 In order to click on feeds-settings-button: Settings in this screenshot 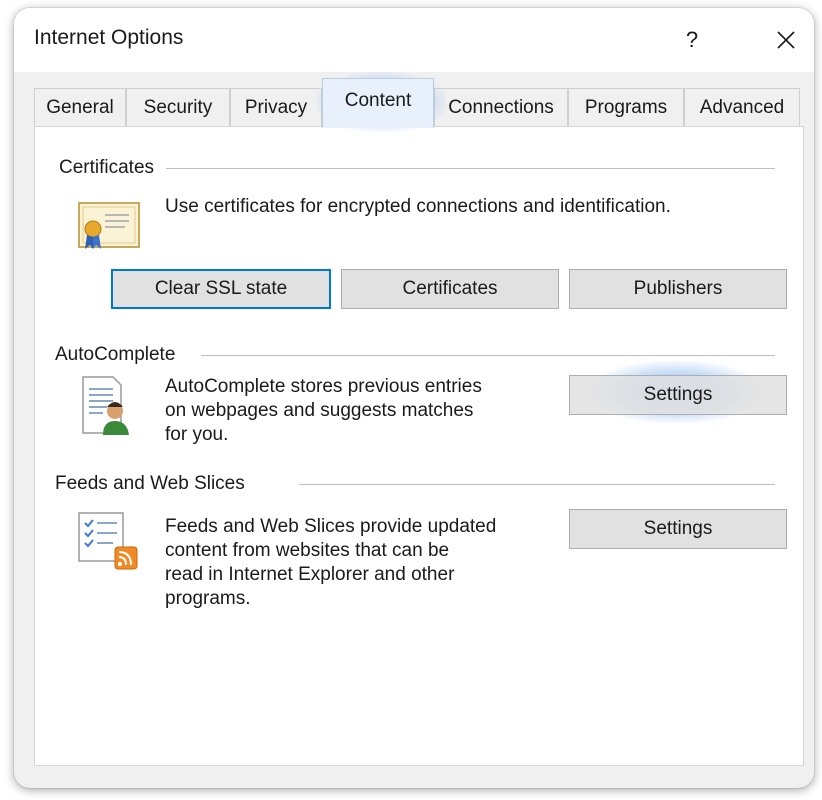, I will do `click(678, 529)`.